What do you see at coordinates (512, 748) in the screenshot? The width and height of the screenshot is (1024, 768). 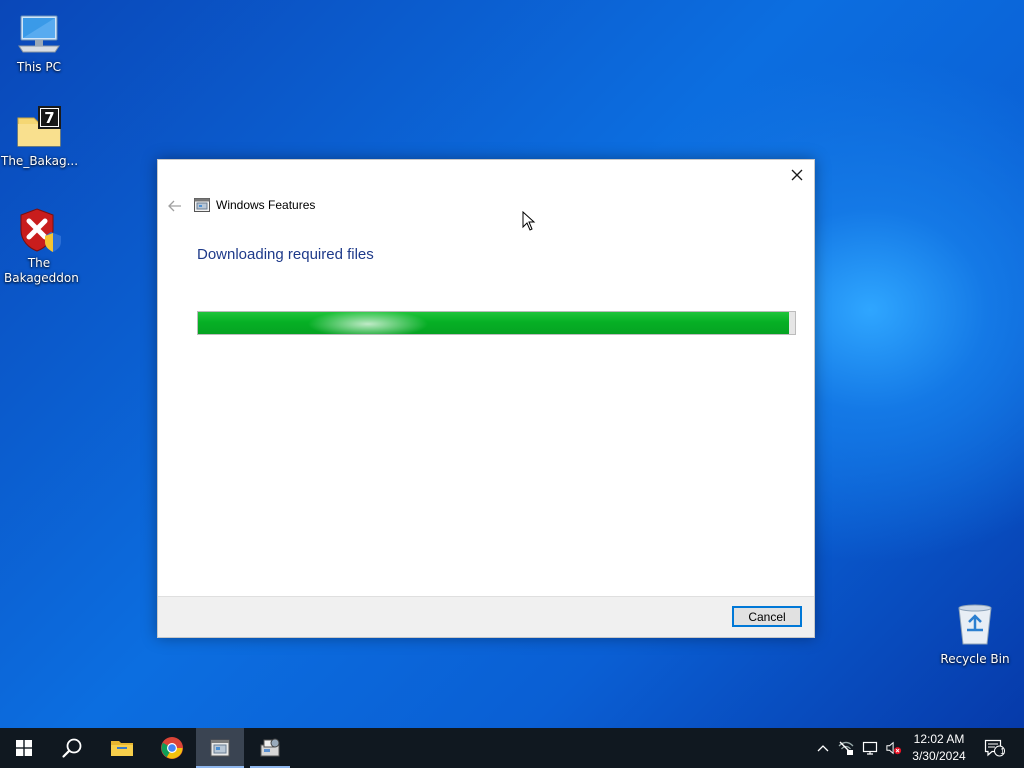 I see `taskbar: 12:02 AM 3/30/2024 1` at bounding box center [512, 748].